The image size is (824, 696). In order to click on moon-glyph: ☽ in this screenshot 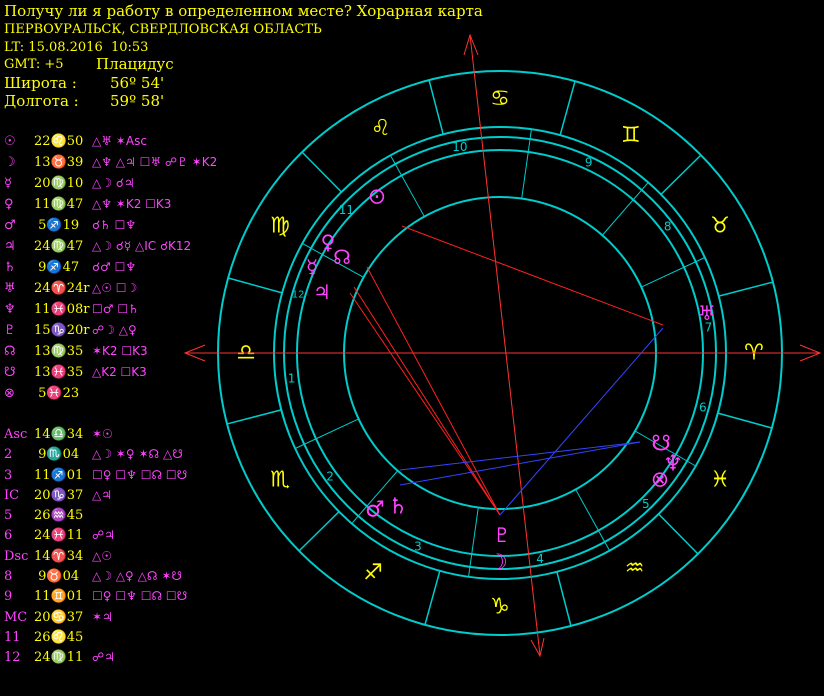, I will do `click(498, 563)`.